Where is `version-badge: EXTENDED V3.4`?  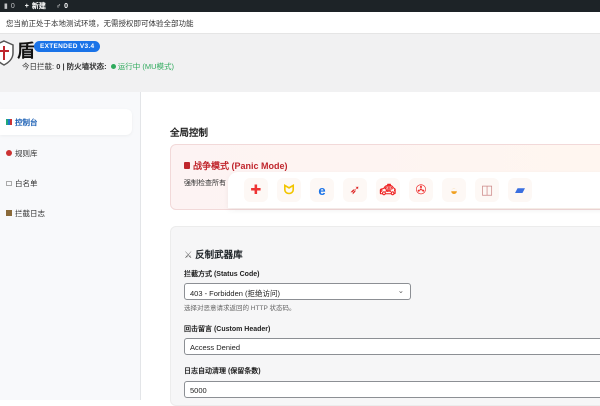
version-badge: EXTENDED V3.4 is located at coordinates (67, 46).